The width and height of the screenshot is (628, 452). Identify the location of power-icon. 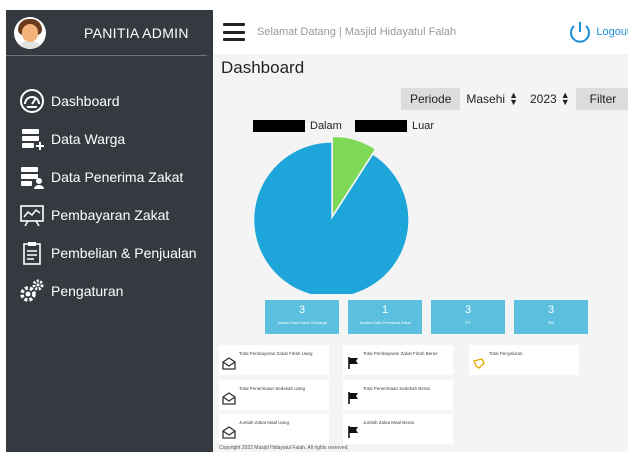
(580, 32).